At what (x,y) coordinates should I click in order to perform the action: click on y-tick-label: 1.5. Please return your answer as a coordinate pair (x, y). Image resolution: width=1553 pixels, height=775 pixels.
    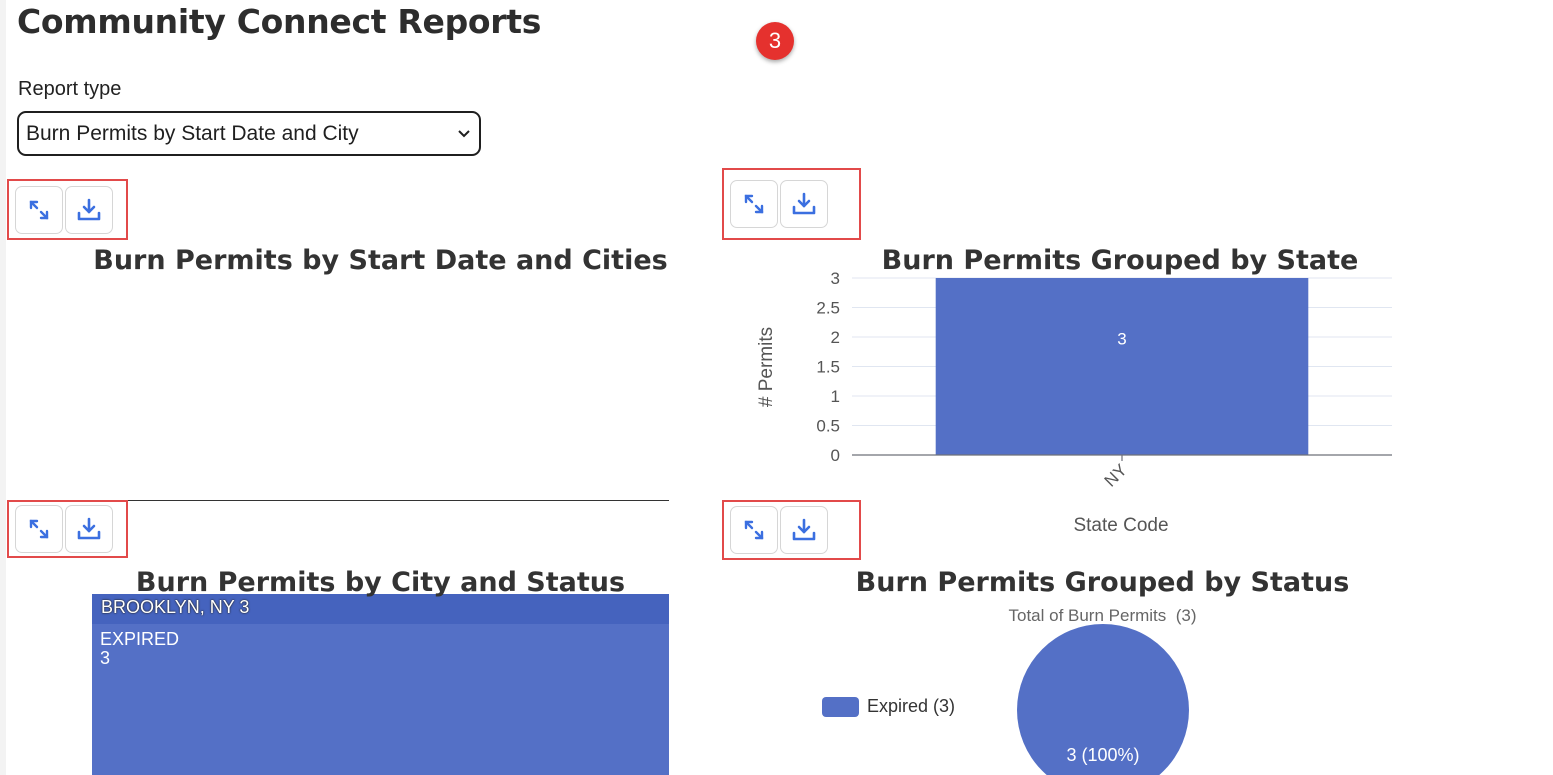
    Looking at the image, I should click on (828, 367).